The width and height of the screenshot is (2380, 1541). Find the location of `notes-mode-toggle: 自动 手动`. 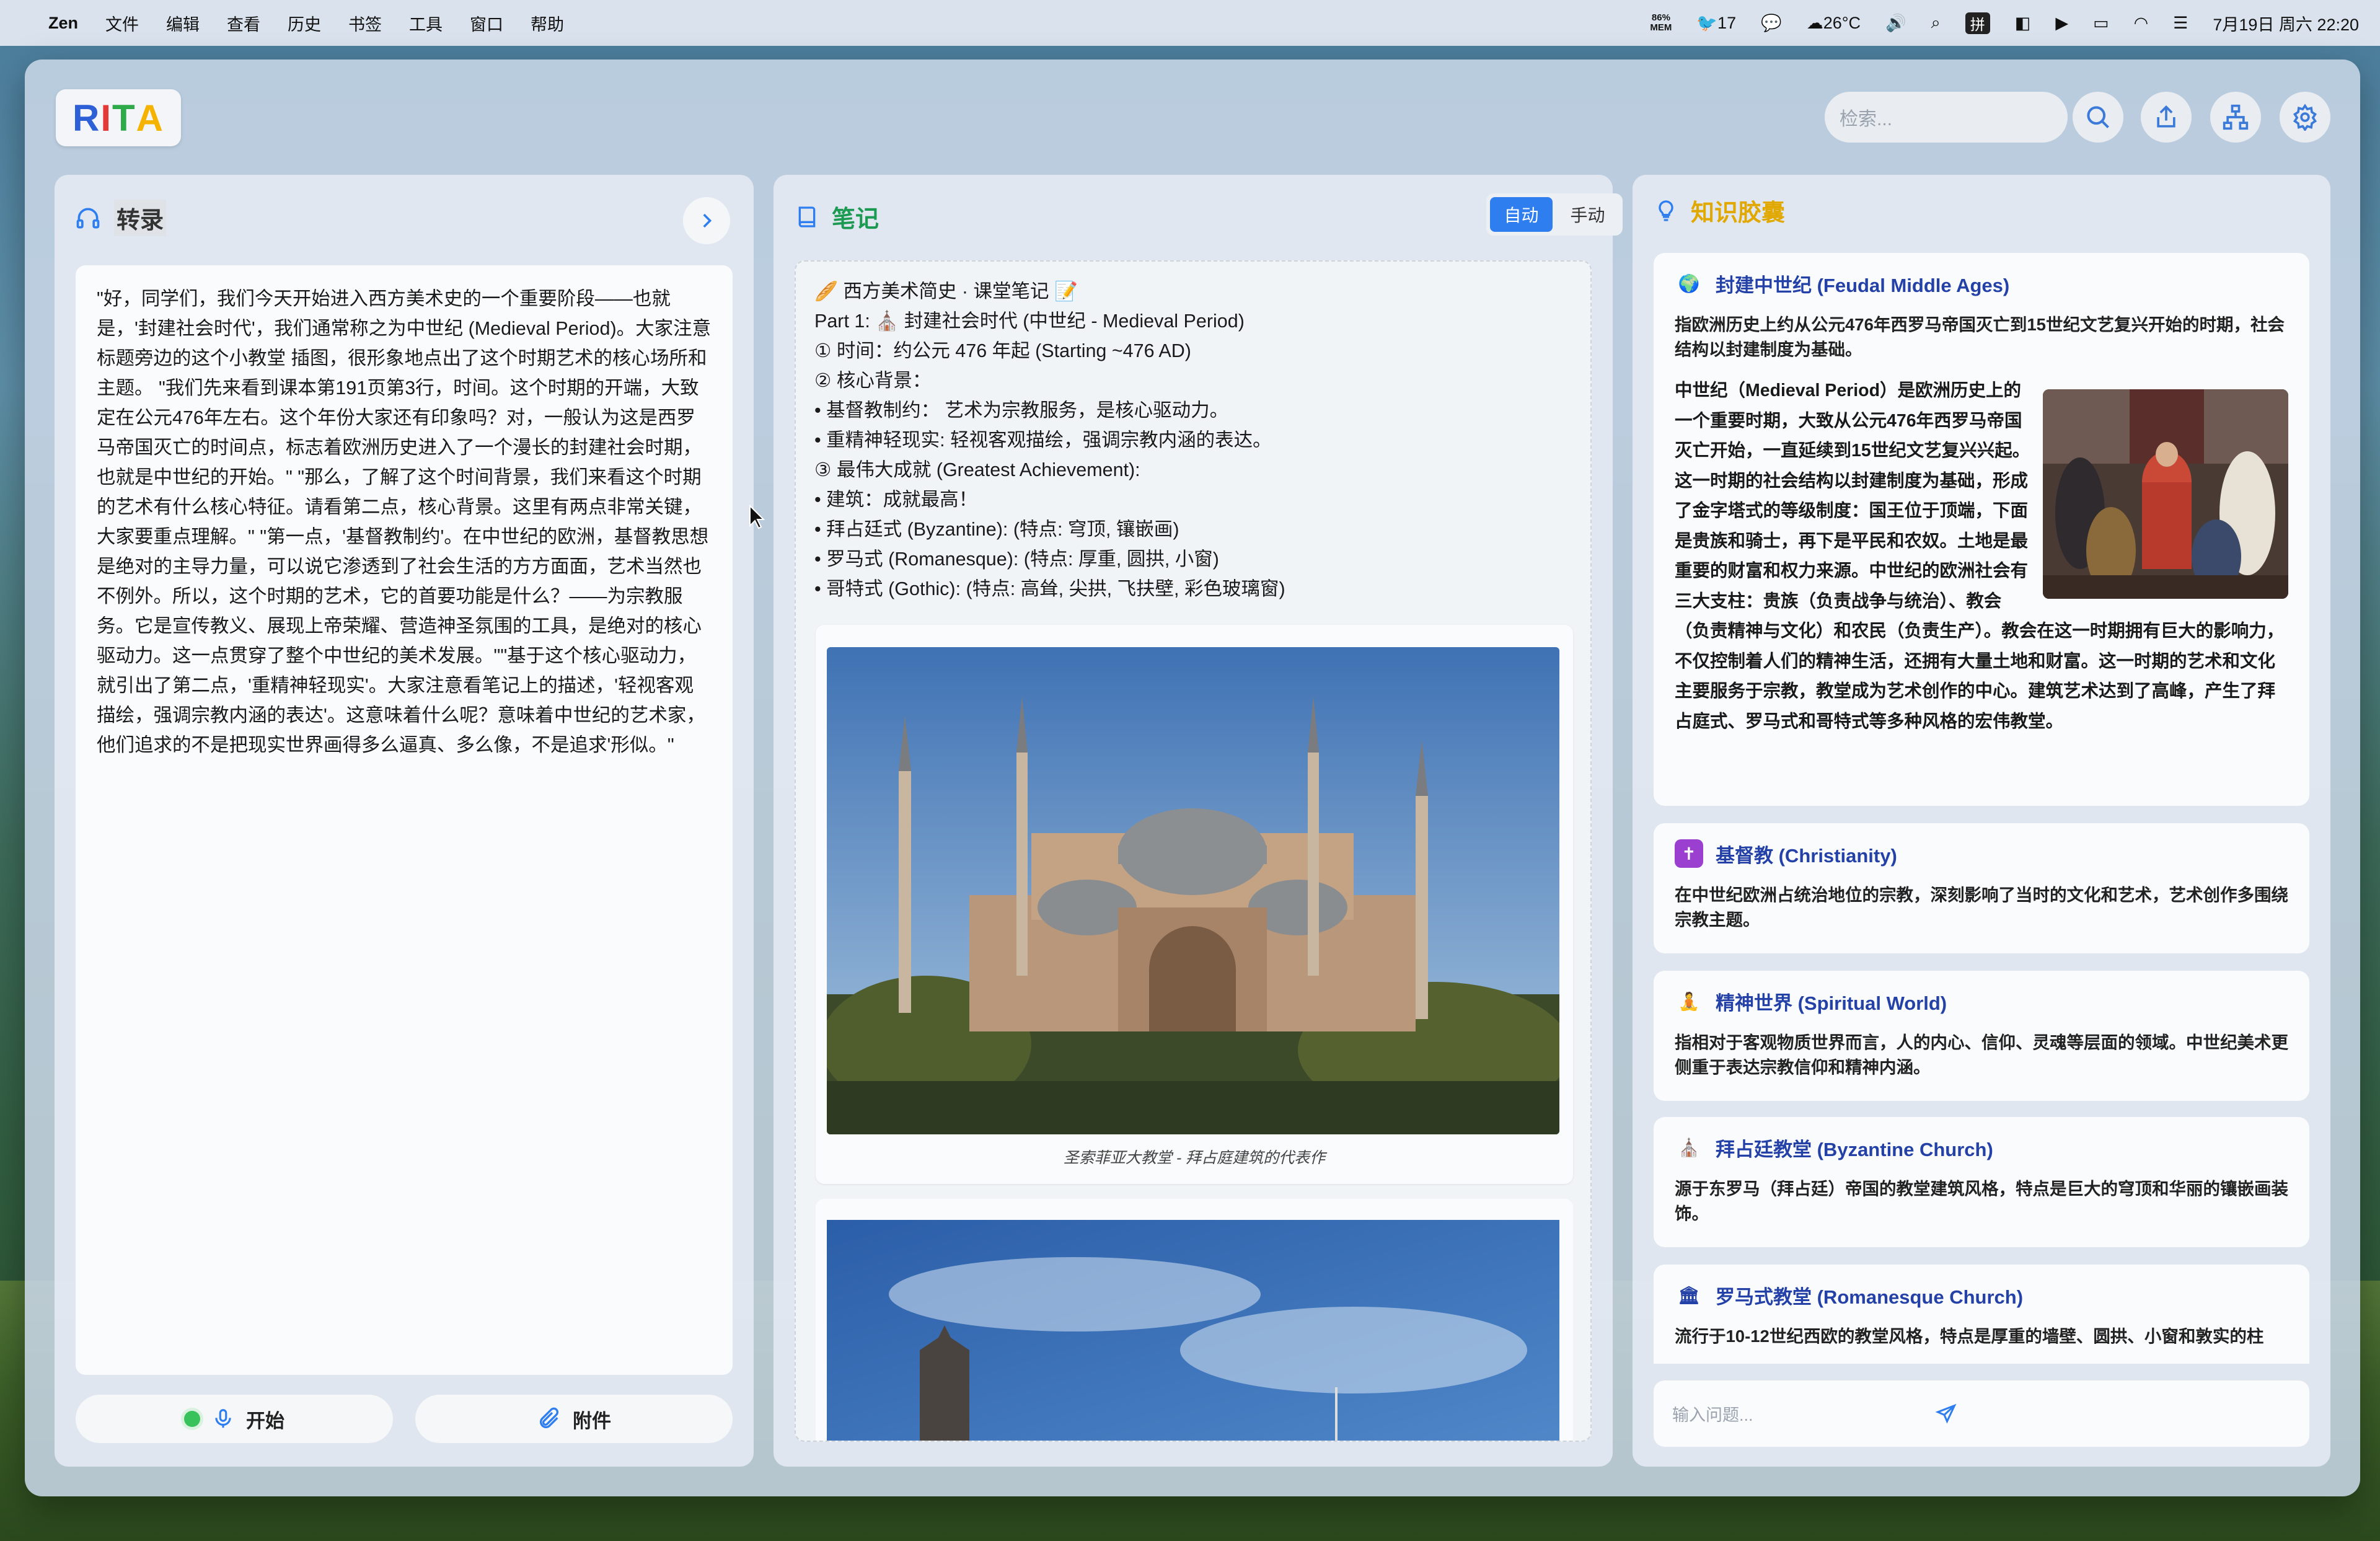

notes-mode-toggle: 自动 手动 is located at coordinates (1554, 214).